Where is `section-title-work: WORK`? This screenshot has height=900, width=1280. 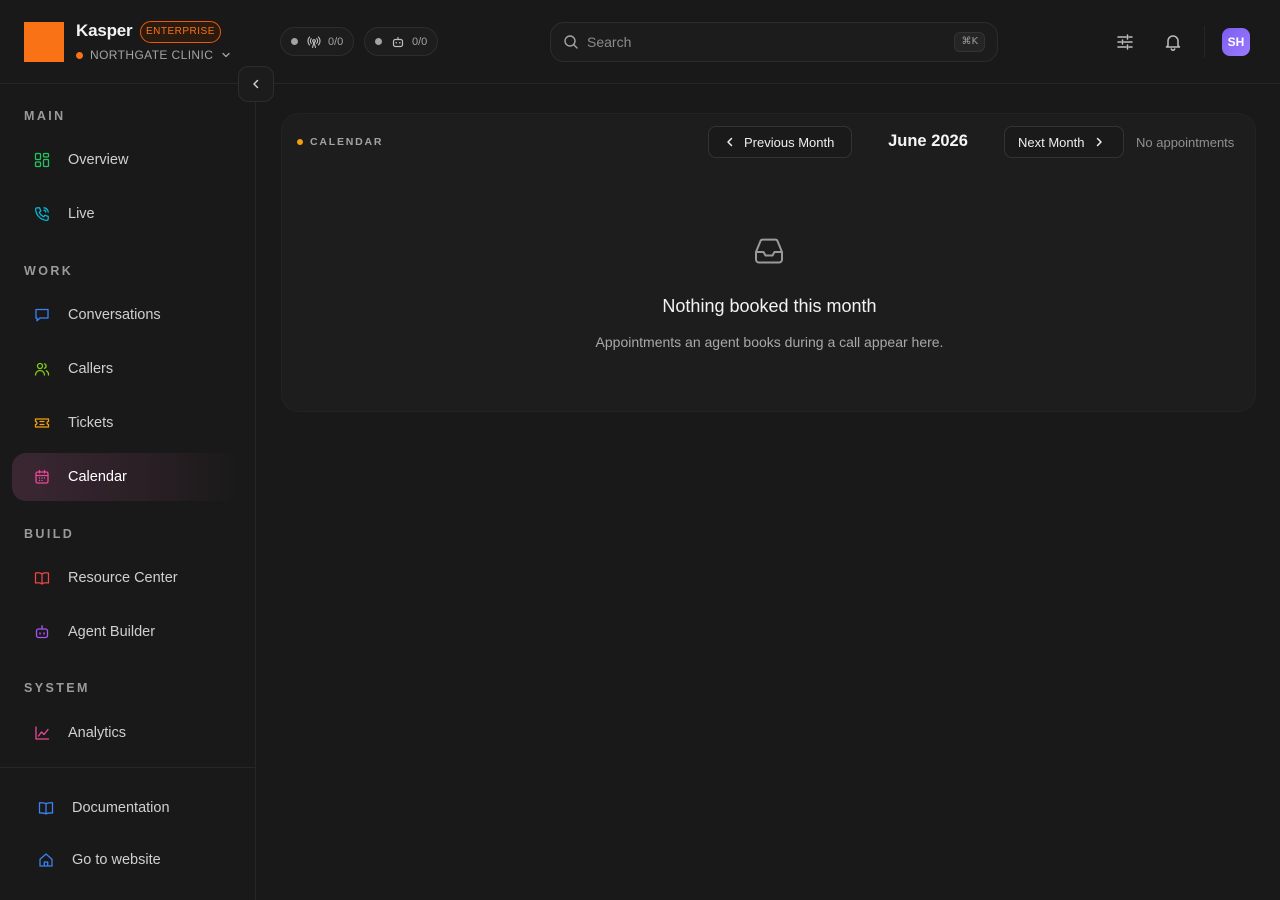
section-title-work: WORK is located at coordinates (49, 271).